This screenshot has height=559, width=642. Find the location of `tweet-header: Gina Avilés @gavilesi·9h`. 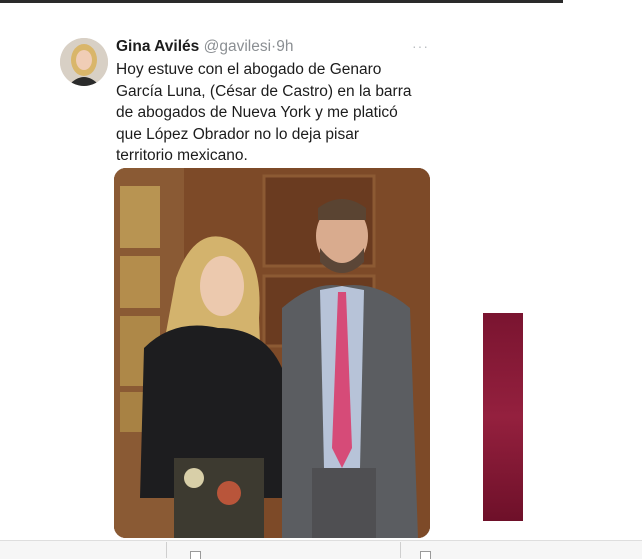

tweet-header: Gina Avilés @gavilesi·9h is located at coordinates (276, 47).